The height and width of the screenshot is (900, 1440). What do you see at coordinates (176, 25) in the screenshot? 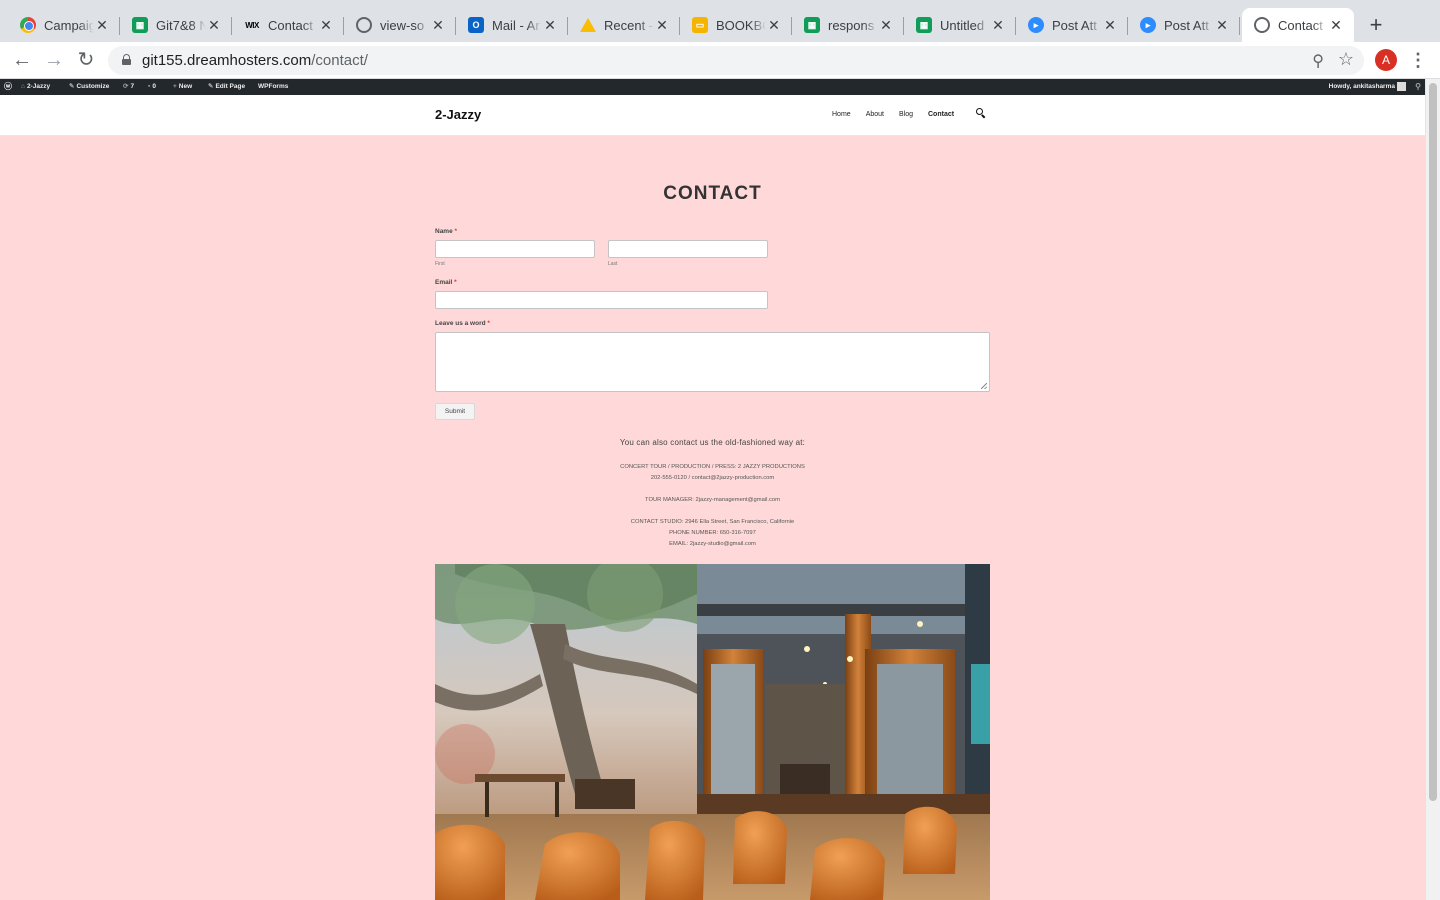
I see `browser-tab: ▦ Git7&8 N ✕` at bounding box center [176, 25].